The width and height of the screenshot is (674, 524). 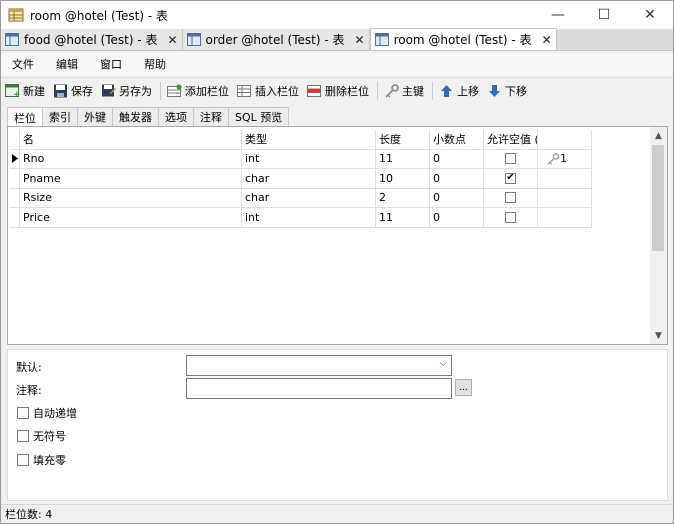 What do you see at coordinates (131, 218) in the screenshot?
I see `field-name-cell: Price` at bounding box center [131, 218].